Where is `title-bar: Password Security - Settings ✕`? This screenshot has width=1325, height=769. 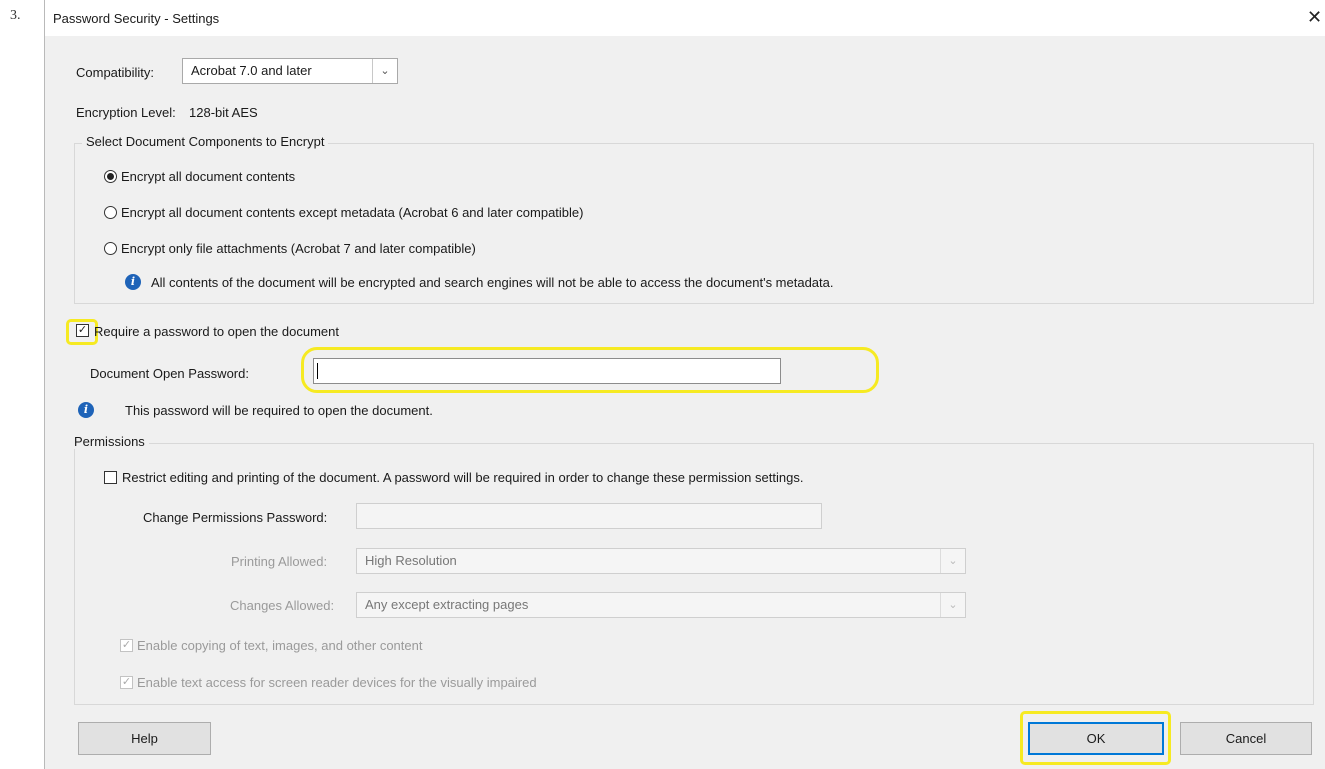
title-bar: Password Security - Settings ✕ is located at coordinates (685, 18).